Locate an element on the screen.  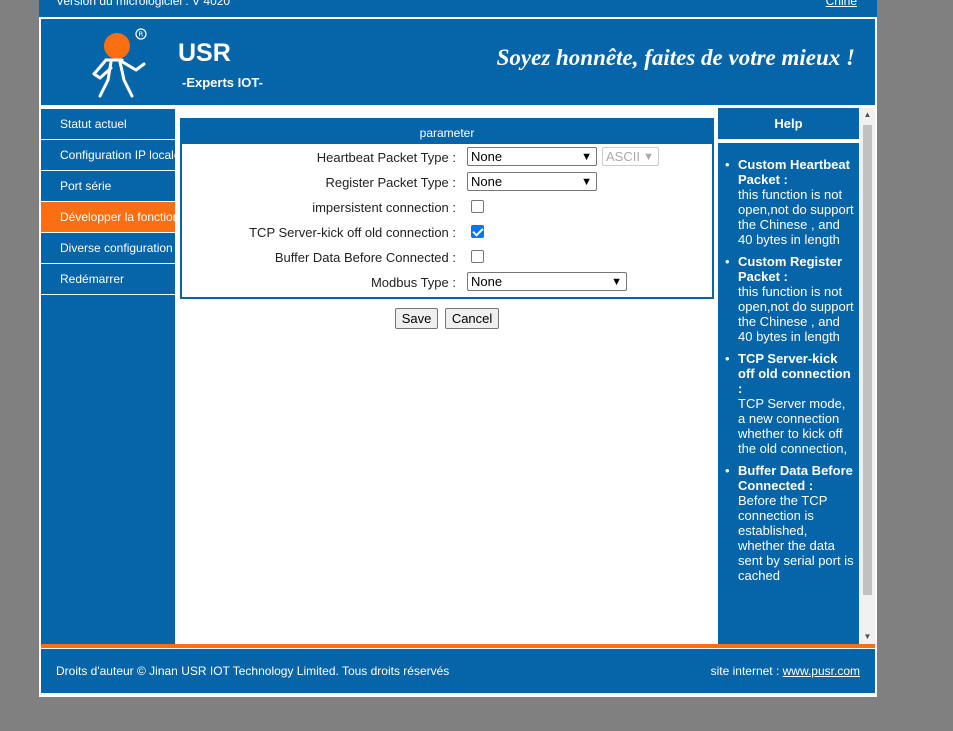
language-link: Chine is located at coordinates (841, 4).